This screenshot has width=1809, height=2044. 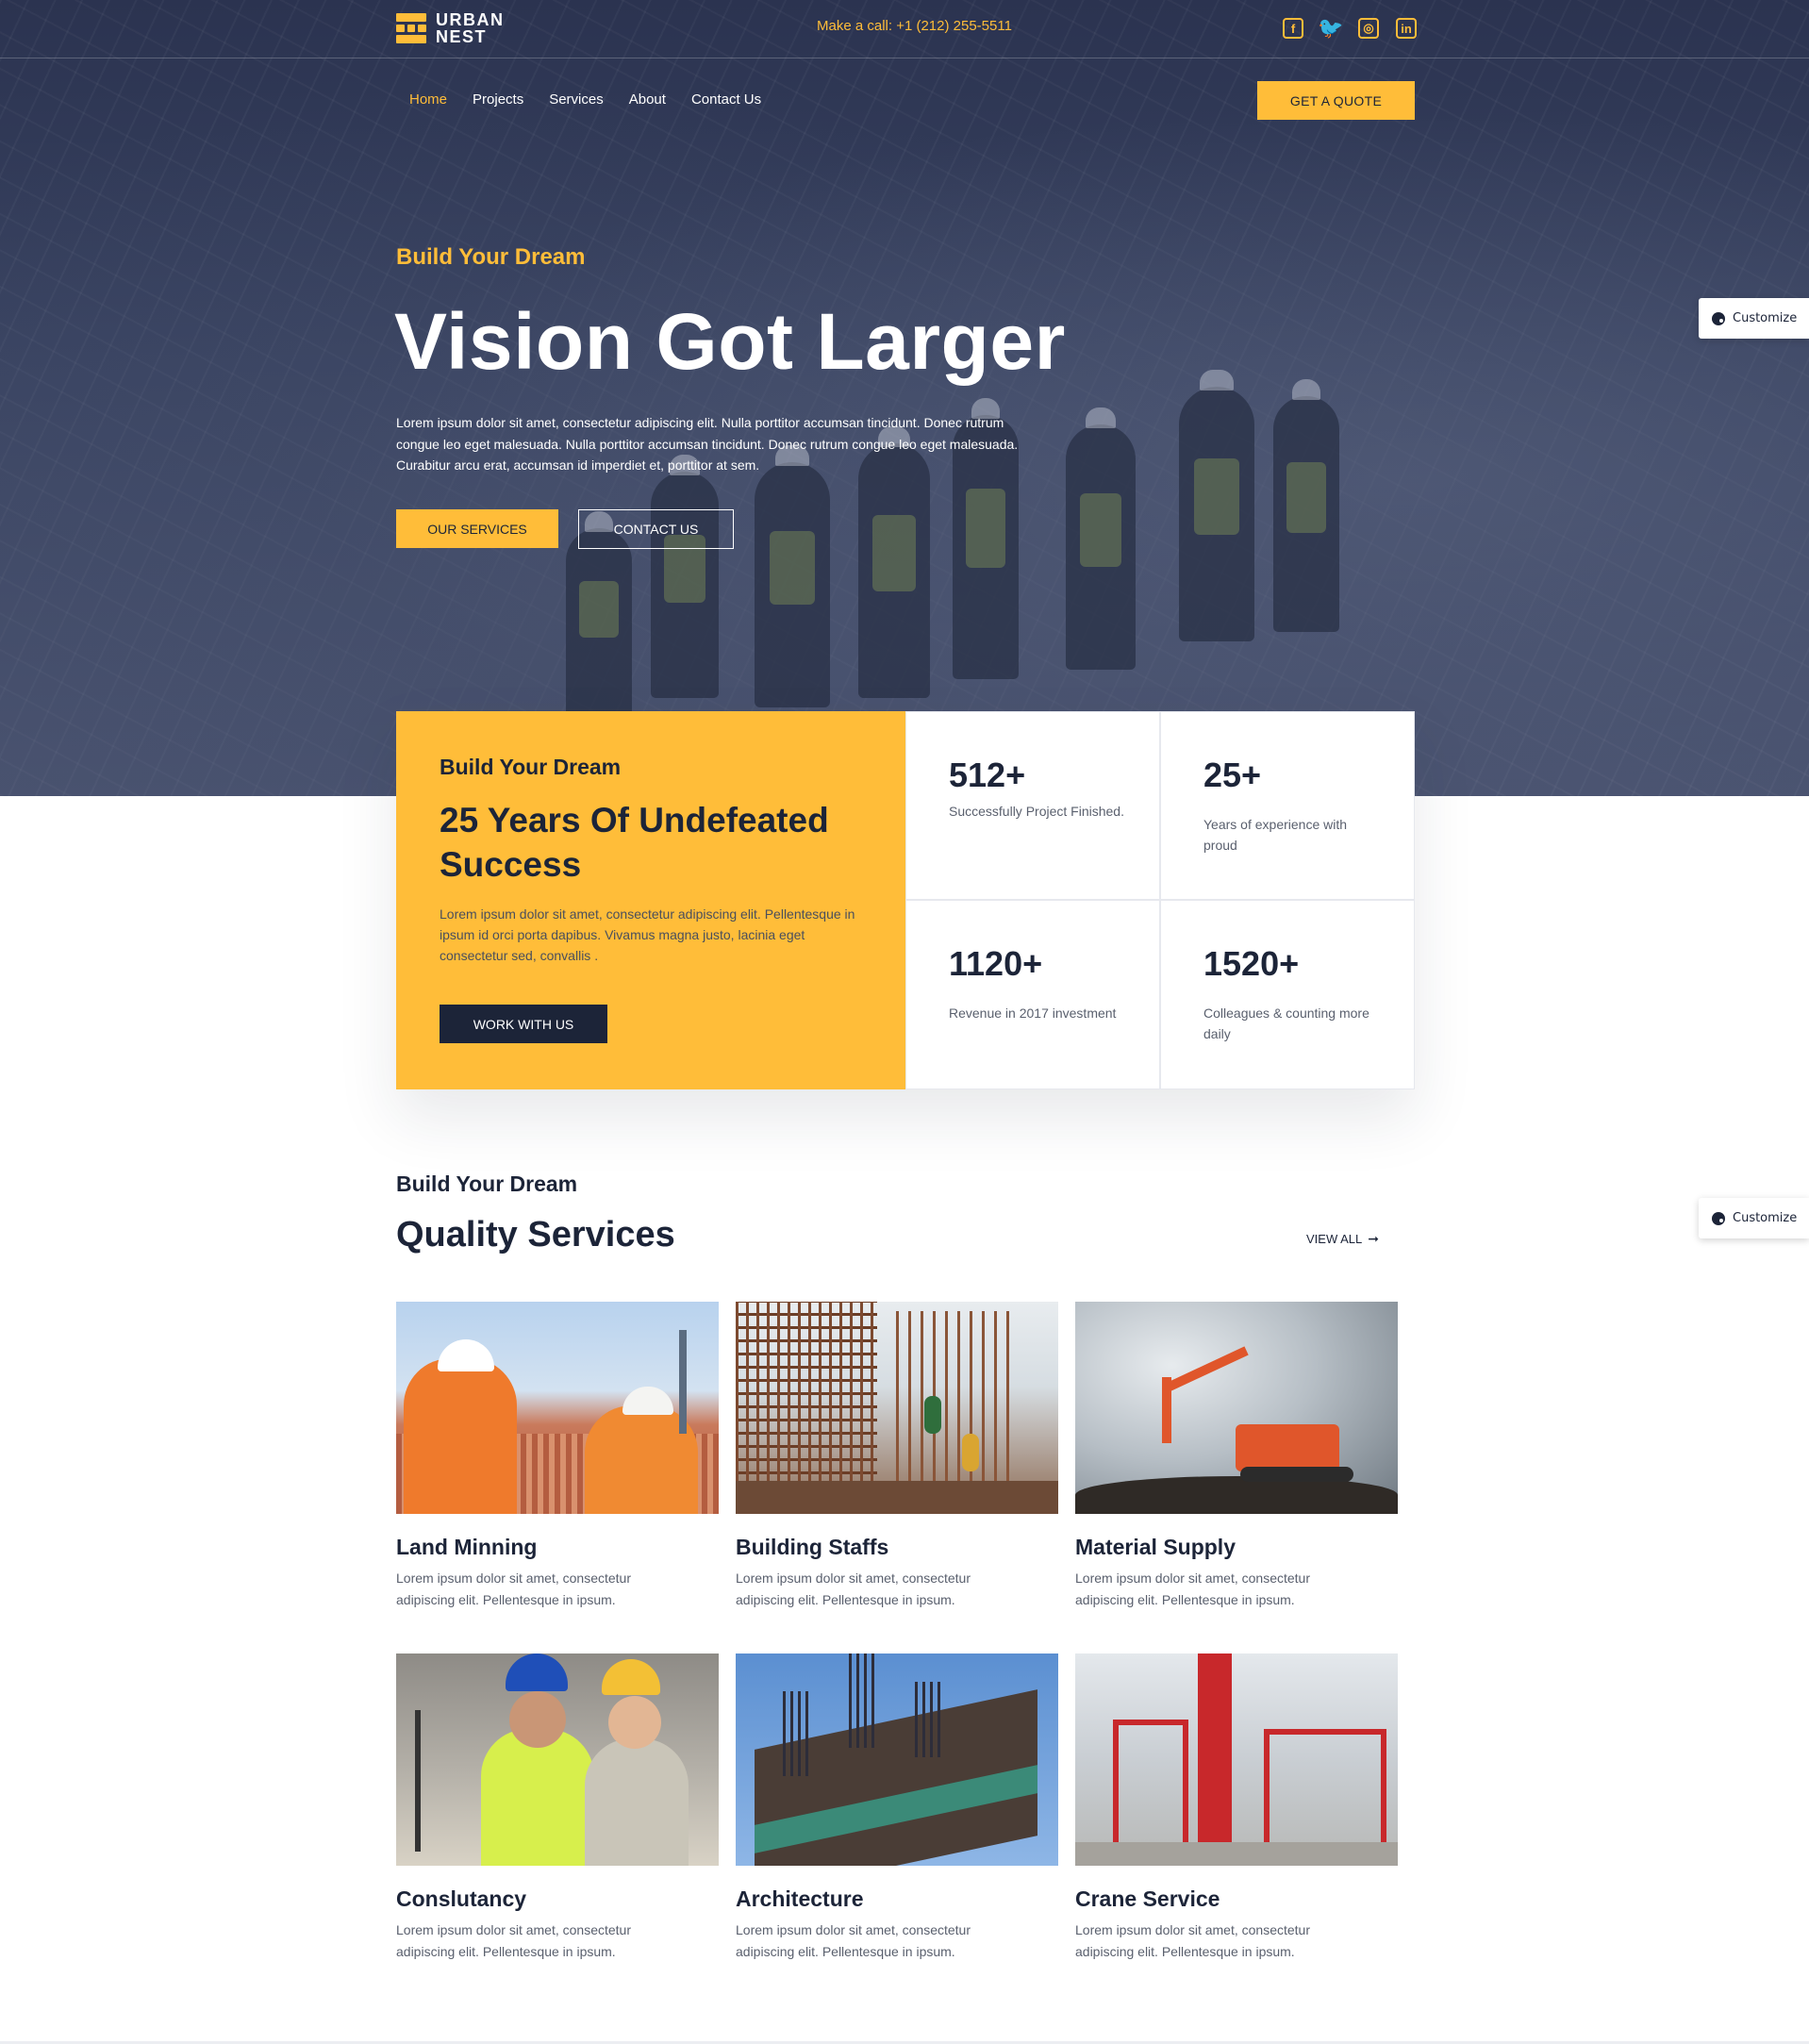 I want to click on service-name: Conslutancy, so click(x=461, y=1898).